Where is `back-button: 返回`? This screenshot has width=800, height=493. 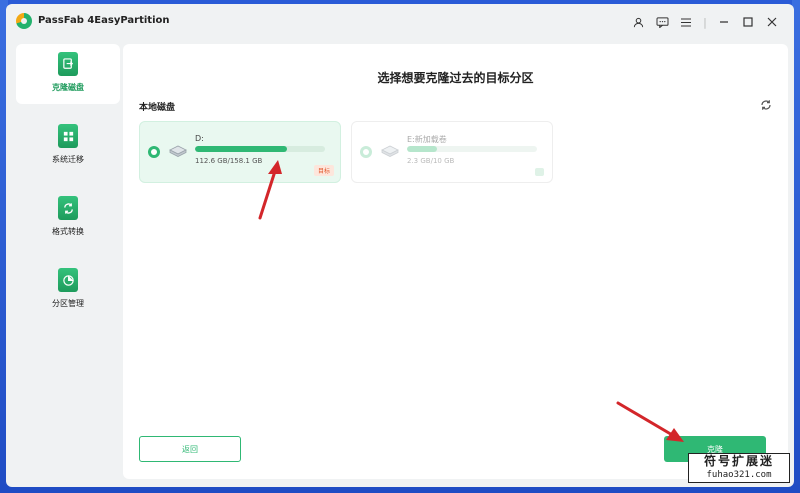
back-button: 返回 is located at coordinates (190, 449).